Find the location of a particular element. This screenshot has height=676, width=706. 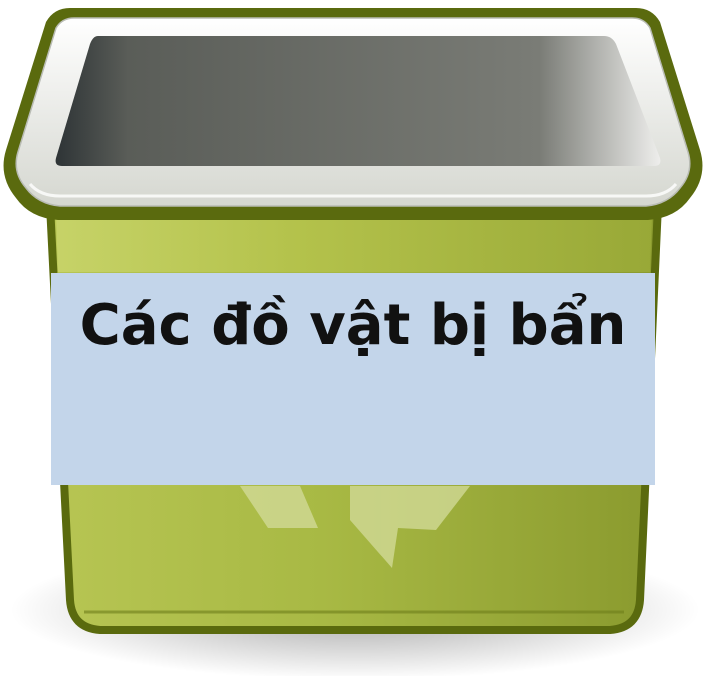

label-text: Các đồ vật bị bẩn is located at coordinates (353, 325).